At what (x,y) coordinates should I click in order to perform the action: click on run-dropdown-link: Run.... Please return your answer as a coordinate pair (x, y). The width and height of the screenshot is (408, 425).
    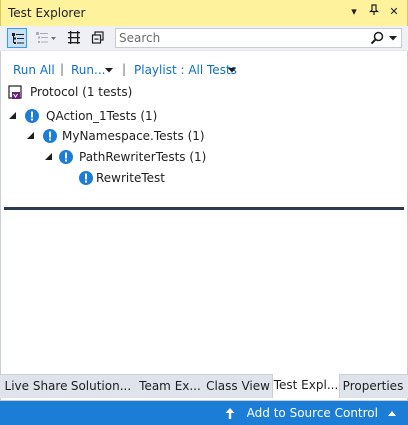
    Looking at the image, I should click on (88, 70).